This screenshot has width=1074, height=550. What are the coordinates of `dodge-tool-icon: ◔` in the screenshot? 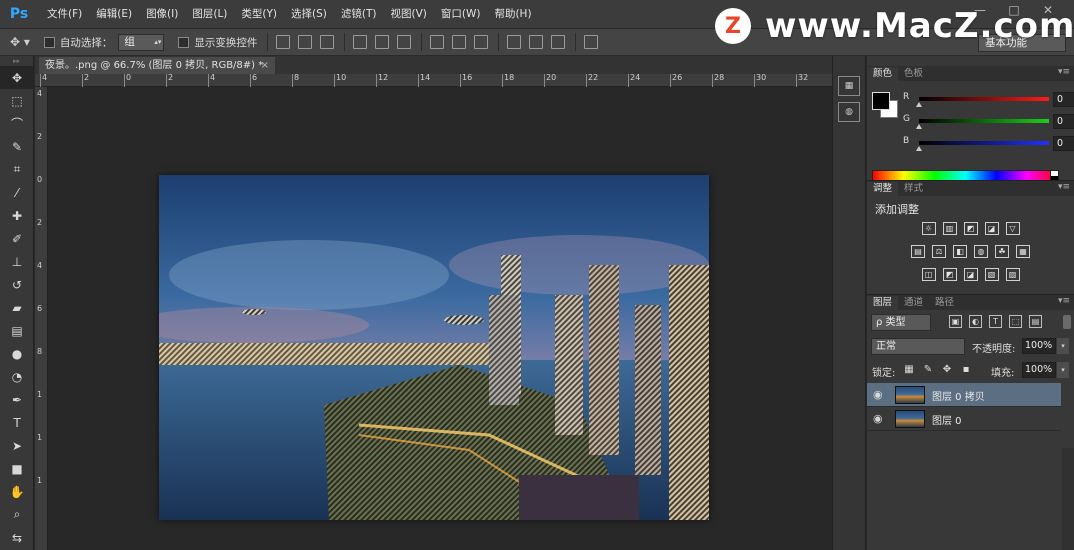 It's located at (17, 376).